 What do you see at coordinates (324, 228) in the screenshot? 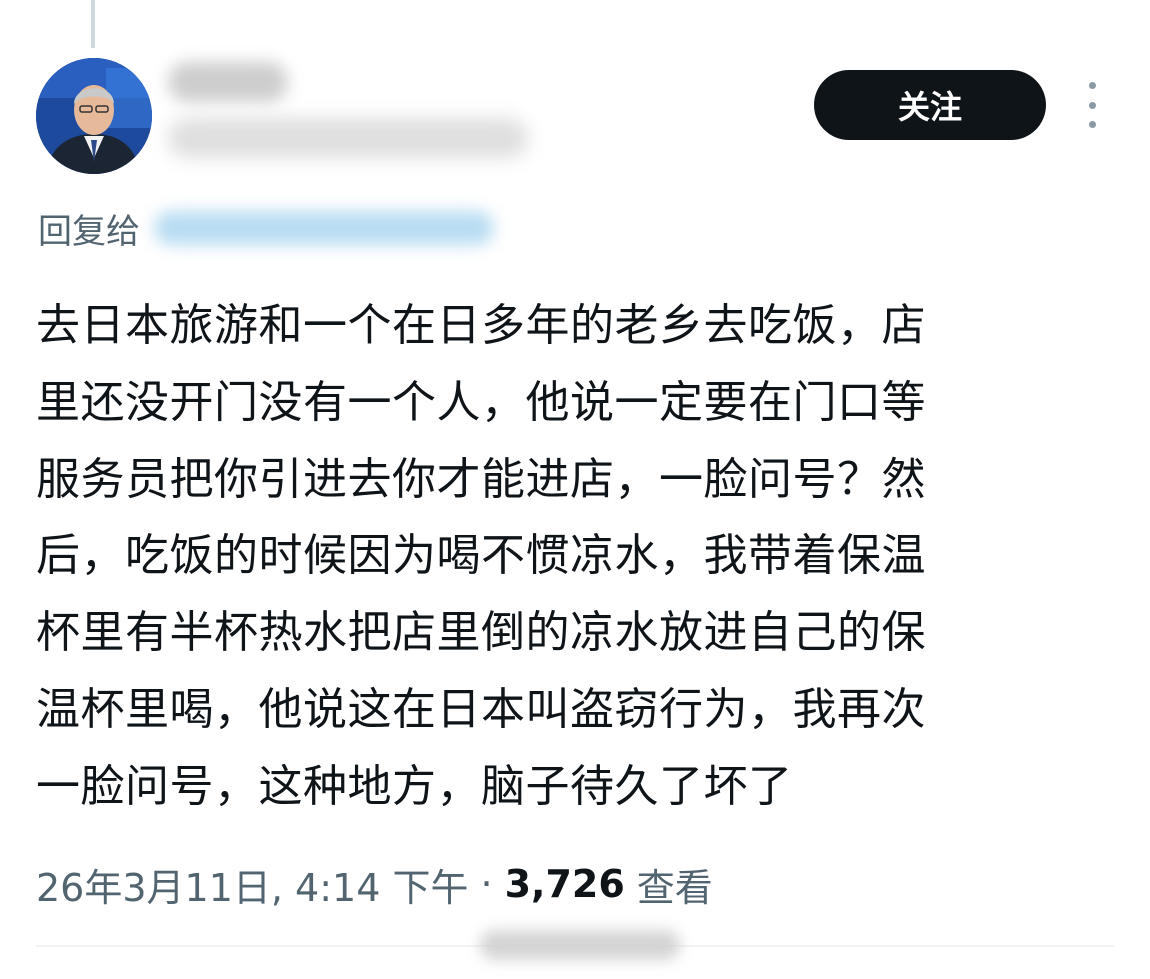
I see `reply-target-redacted` at bounding box center [324, 228].